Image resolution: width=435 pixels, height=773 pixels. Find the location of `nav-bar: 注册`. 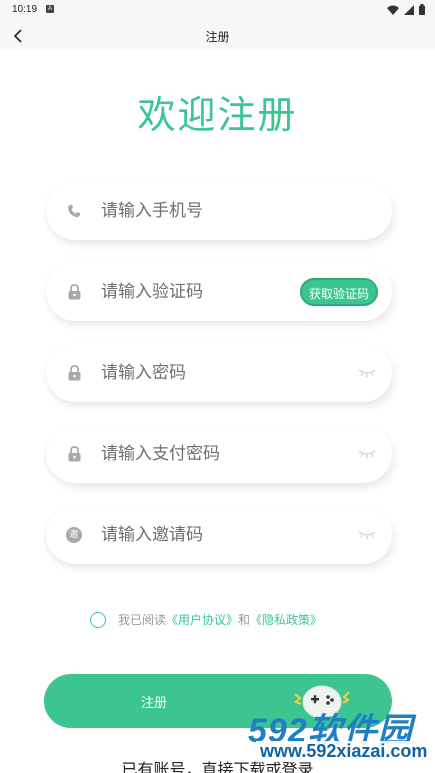

nav-bar: 注册 is located at coordinates (217, 36).